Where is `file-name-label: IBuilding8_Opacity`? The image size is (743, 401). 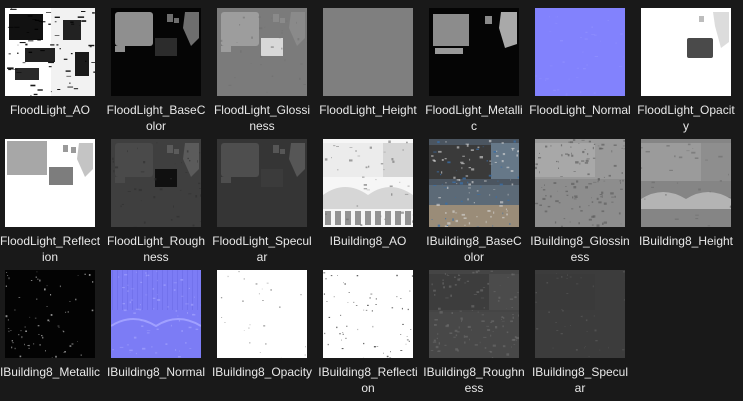
file-name-label: IBuilding8_Opacity is located at coordinates (262, 372).